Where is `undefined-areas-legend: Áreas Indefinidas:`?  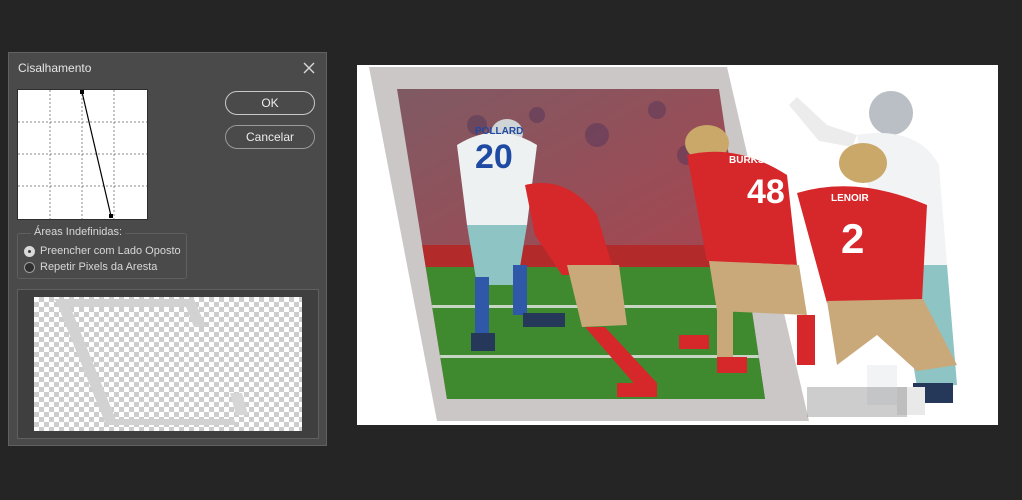
undefined-areas-legend: Áreas Indefinidas: is located at coordinates (78, 232).